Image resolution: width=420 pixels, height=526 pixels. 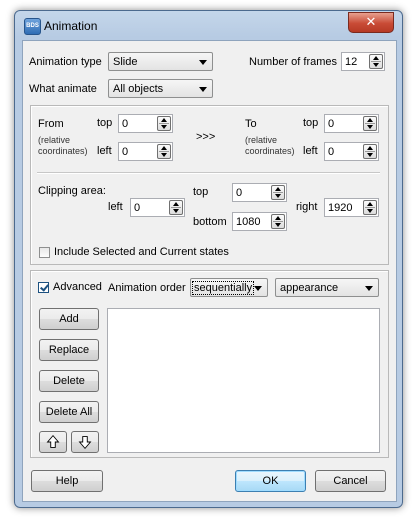 What do you see at coordinates (363, 61) in the screenshot?
I see `frames-stepper: 12` at bounding box center [363, 61].